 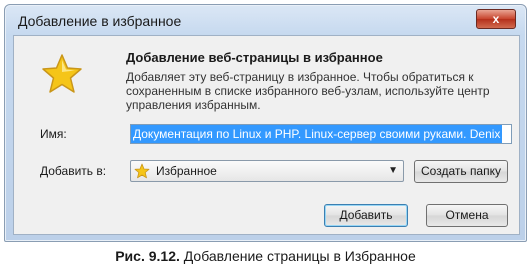 What do you see at coordinates (366, 215) in the screenshot?
I see `add-button: Добавить` at bounding box center [366, 215].